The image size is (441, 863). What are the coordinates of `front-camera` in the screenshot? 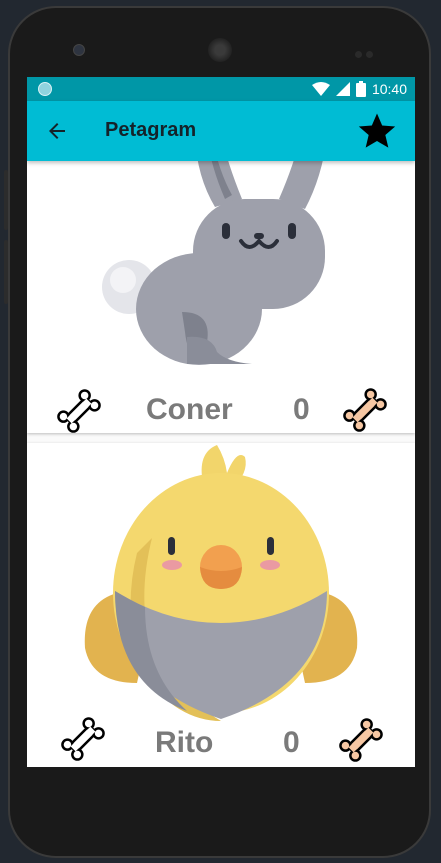 It's located at (79, 50).